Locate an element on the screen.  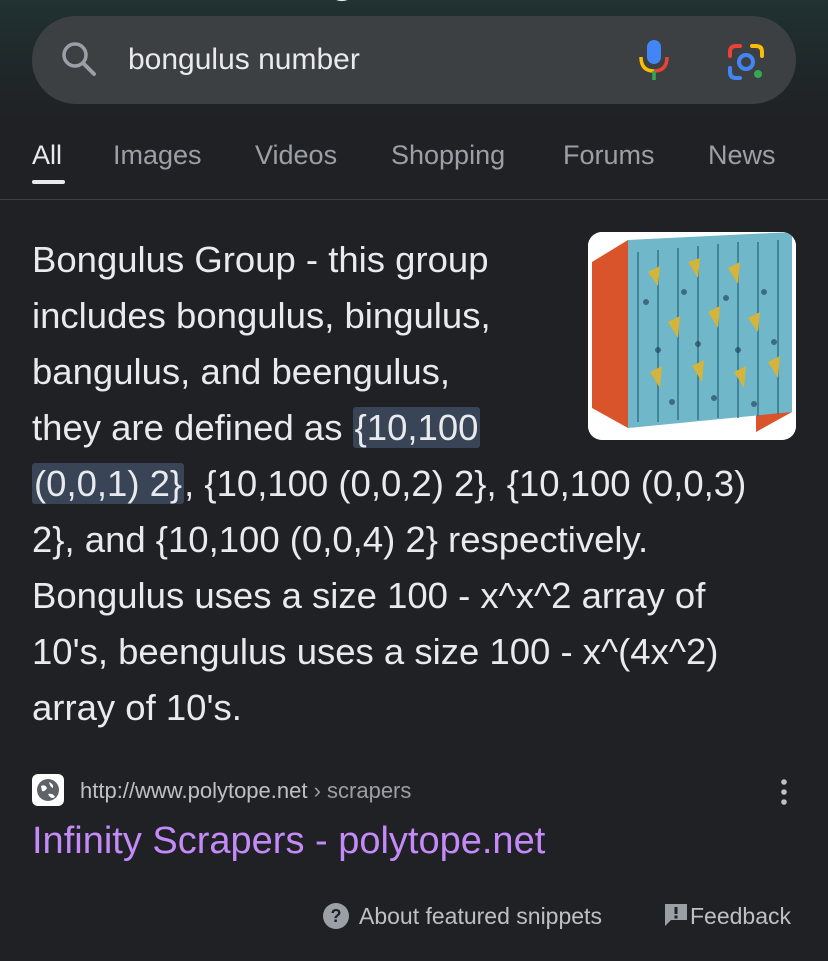
snippet-line: they are defined as {10,100 is located at coordinates (417, 428).